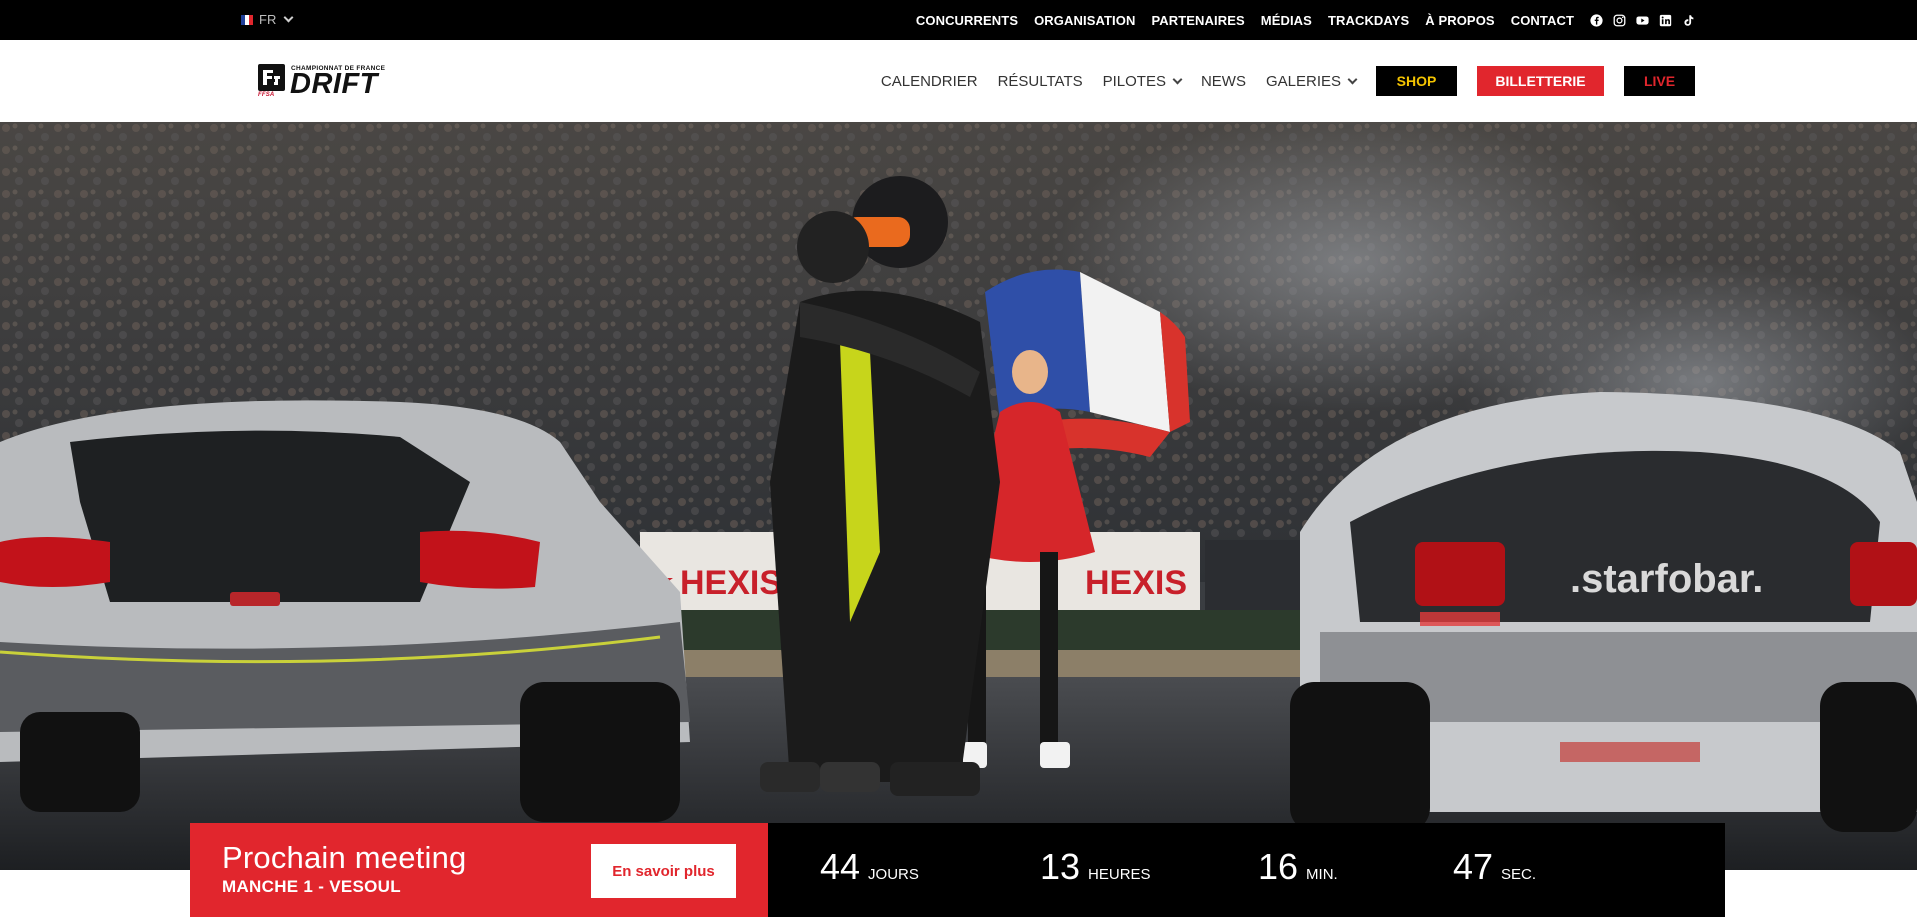 Image resolution: width=1917 pixels, height=917 pixels. What do you see at coordinates (967, 20) in the screenshot?
I see `topnav-concurrents: CONCURRENTS` at bounding box center [967, 20].